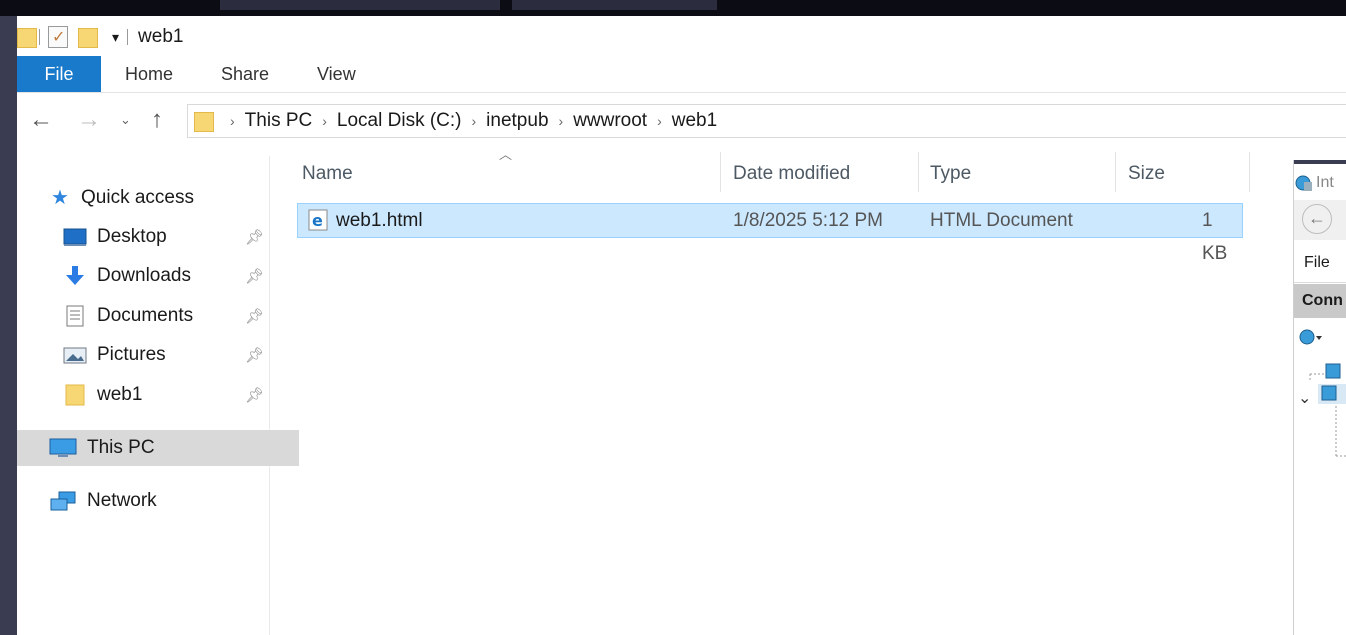 This screenshot has height=635, width=1346. I want to click on iis-connections-toolbar, so click(1311, 338).